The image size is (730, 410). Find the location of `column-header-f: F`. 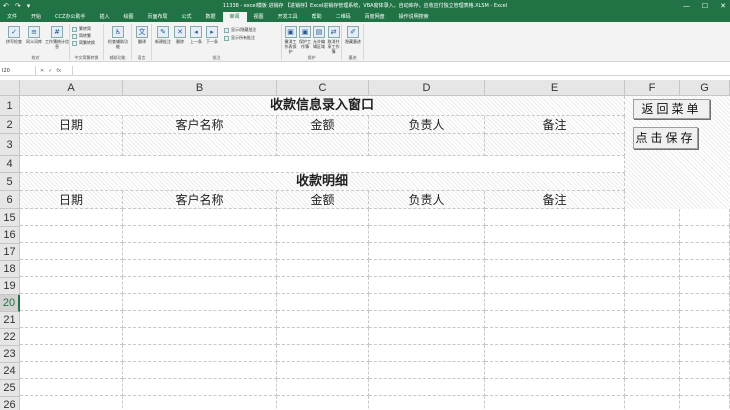

column-header-f: F is located at coordinates (652, 88).